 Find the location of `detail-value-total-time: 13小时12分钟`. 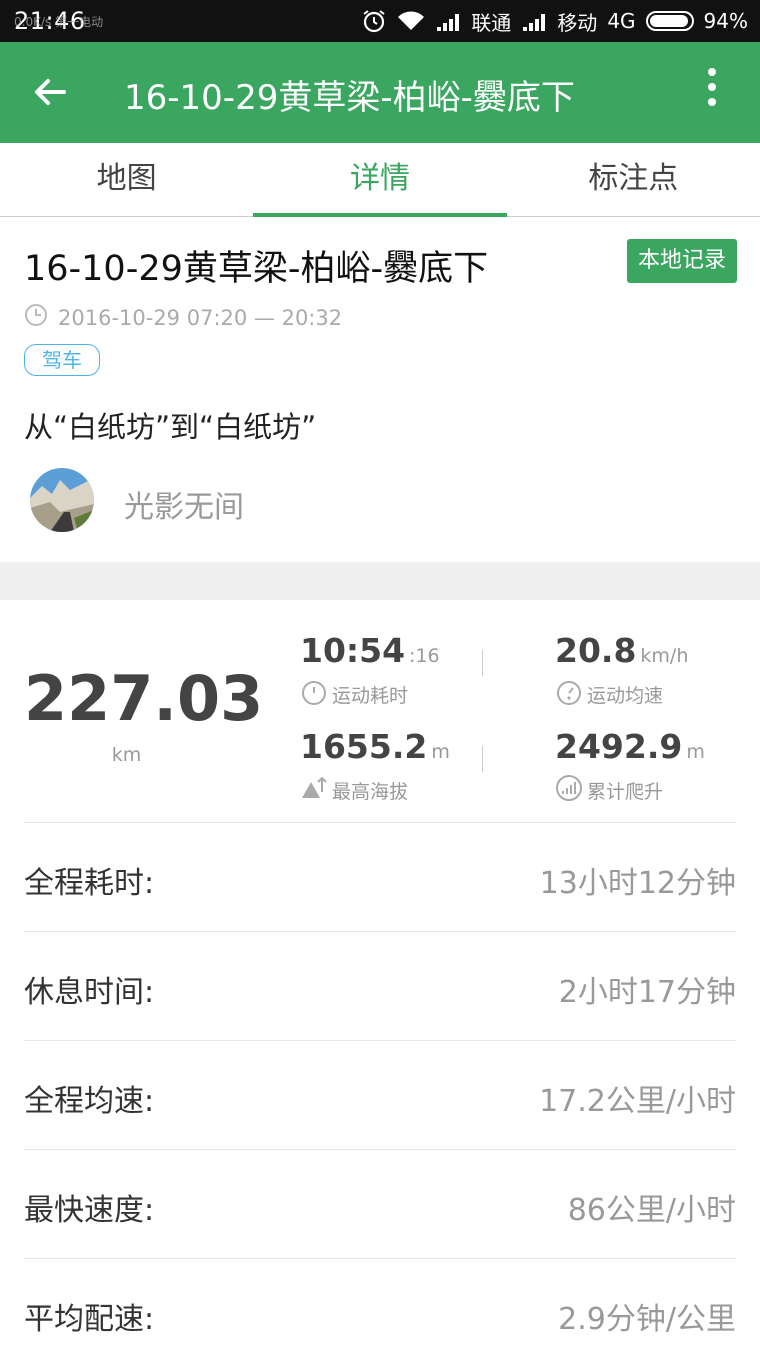

detail-value-total-time: 13小时12分钟 is located at coordinates (637, 883).